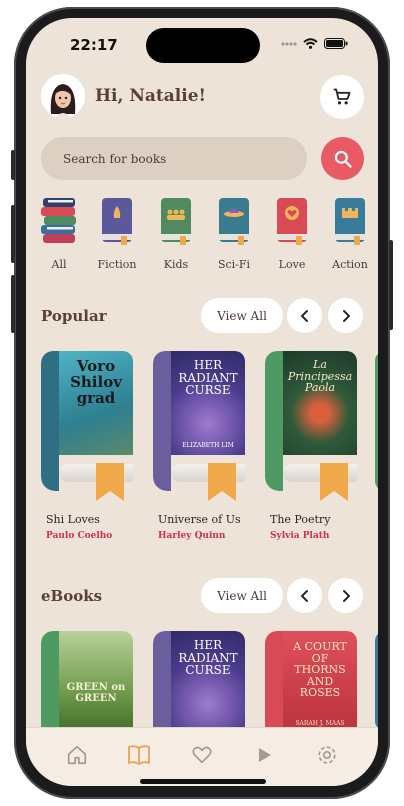  Describe the element at coordinates (320, 376) in the screenshot. I see `cover-title: La Principessa Paola` at that location.